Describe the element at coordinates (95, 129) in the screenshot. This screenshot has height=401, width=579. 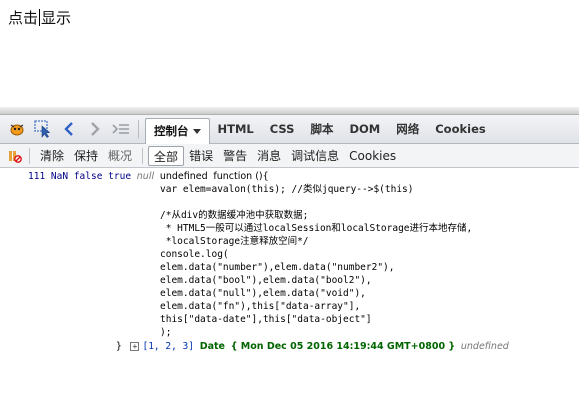
I see `forward-arrow-icon` at that location.